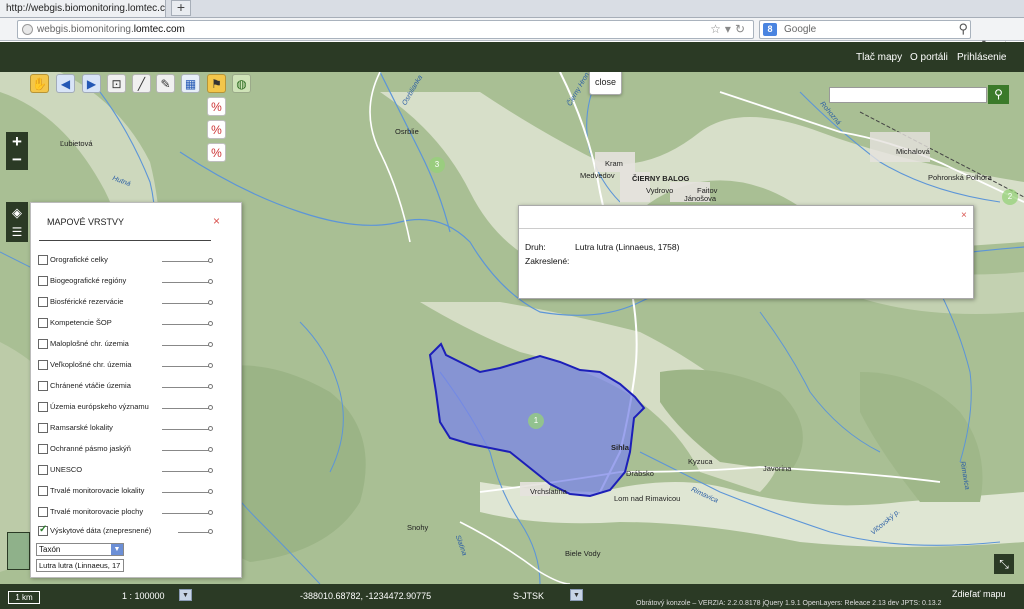 The image size is (1024, 609). Describe the element at coordinates (80, 549) in the screenshot. I see `taxon-select: Taxón ▼` at that location.